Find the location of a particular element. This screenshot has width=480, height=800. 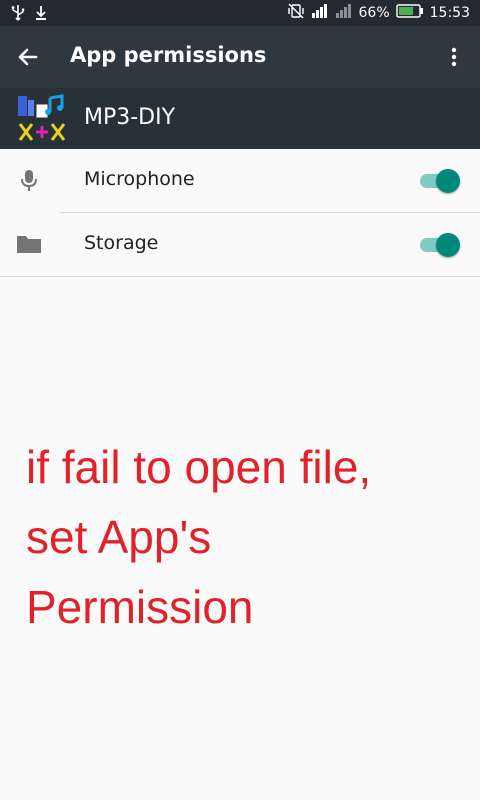

storage-toggle is located at coordinates (440, 245).